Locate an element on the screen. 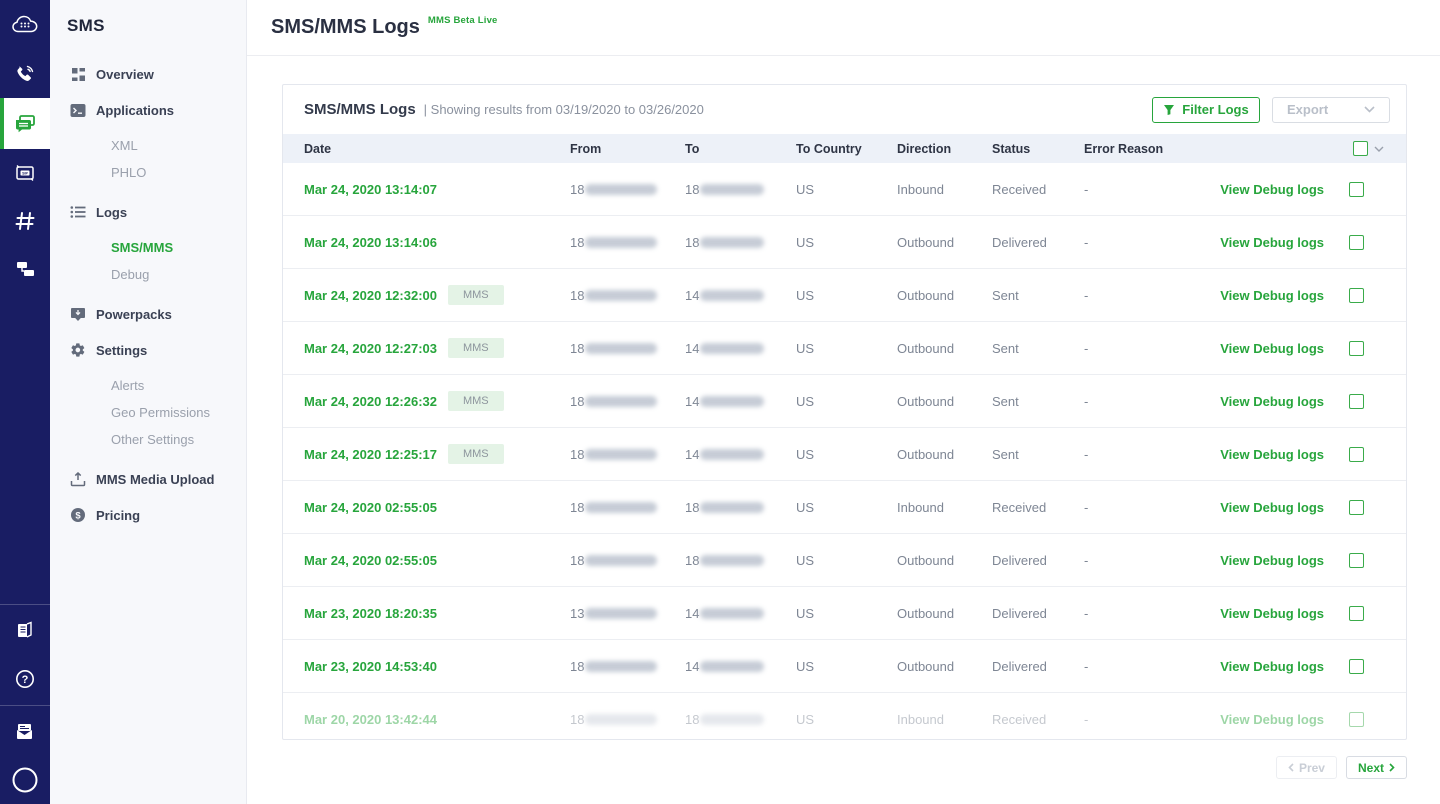 Image resolution: width=1440 pixels, height=804 pixels. account-avatar-icon is located at coordinates (25, 780).